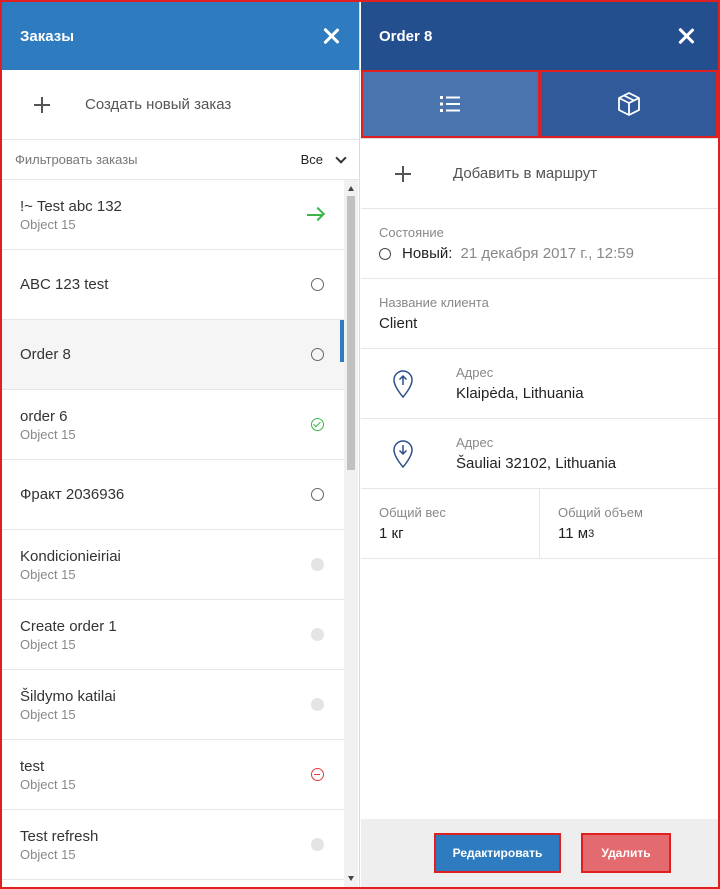 The image size is (720, 889). Describe the element at coordinates (412, 512) in the screenshot. I see `total-weight-label: Общий вес` at that location.